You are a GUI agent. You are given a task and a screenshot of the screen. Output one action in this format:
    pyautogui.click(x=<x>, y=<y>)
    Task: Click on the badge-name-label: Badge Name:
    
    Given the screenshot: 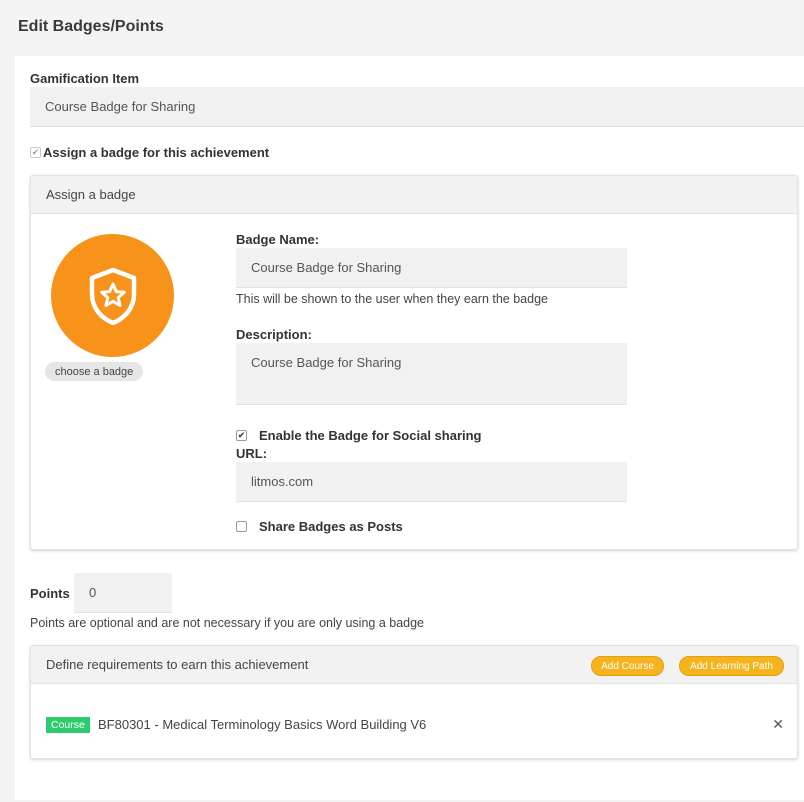 What is the action you would take?
    pyautogui.click(x=278, y=239)
    